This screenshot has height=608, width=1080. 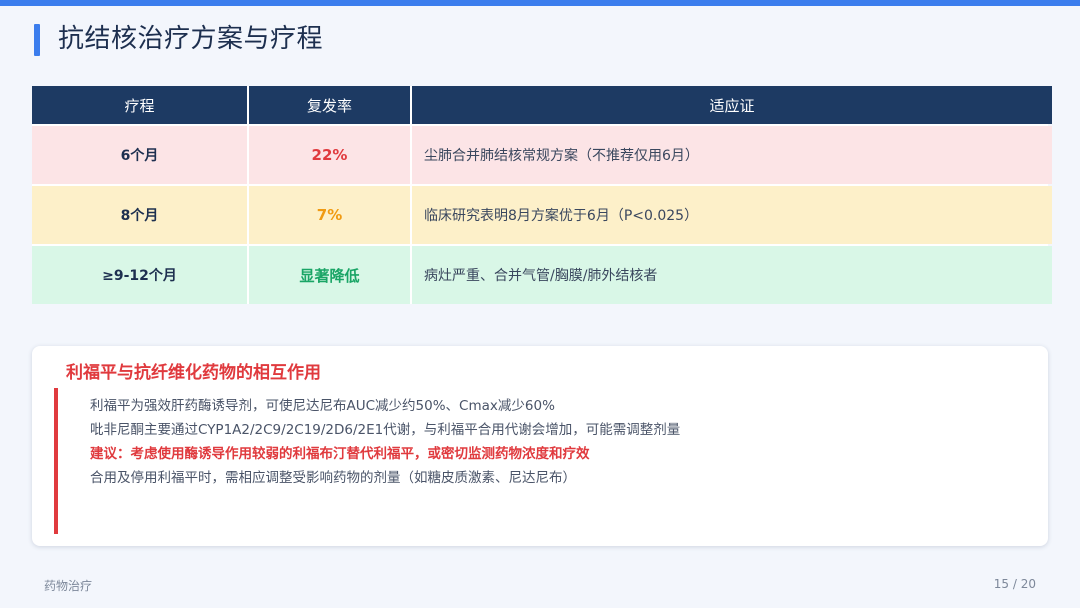 What do you see at coordinates (340, 454) in the screenshot?
I see `card-recommendation: 建议：考虑使用酶诱导作用较弱的利福布汀替代利福平，或密切监测药物浓度和疗效` at bounding box center [340, 454].